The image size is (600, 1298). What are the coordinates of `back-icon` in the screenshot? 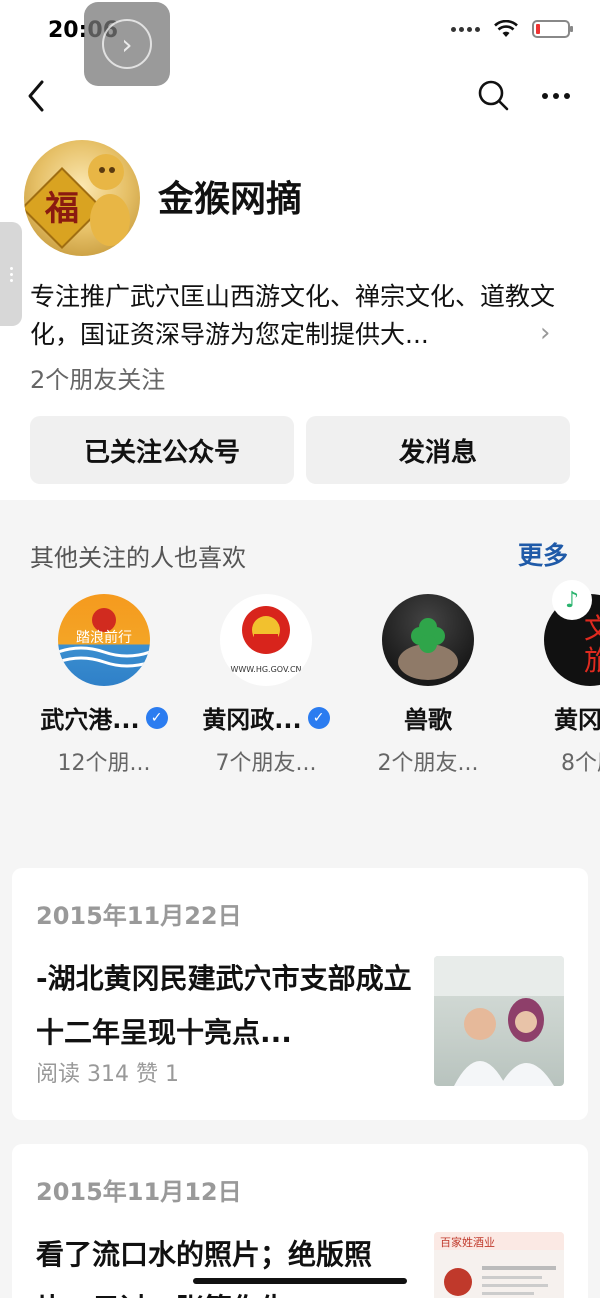 It's located at (38, 96).